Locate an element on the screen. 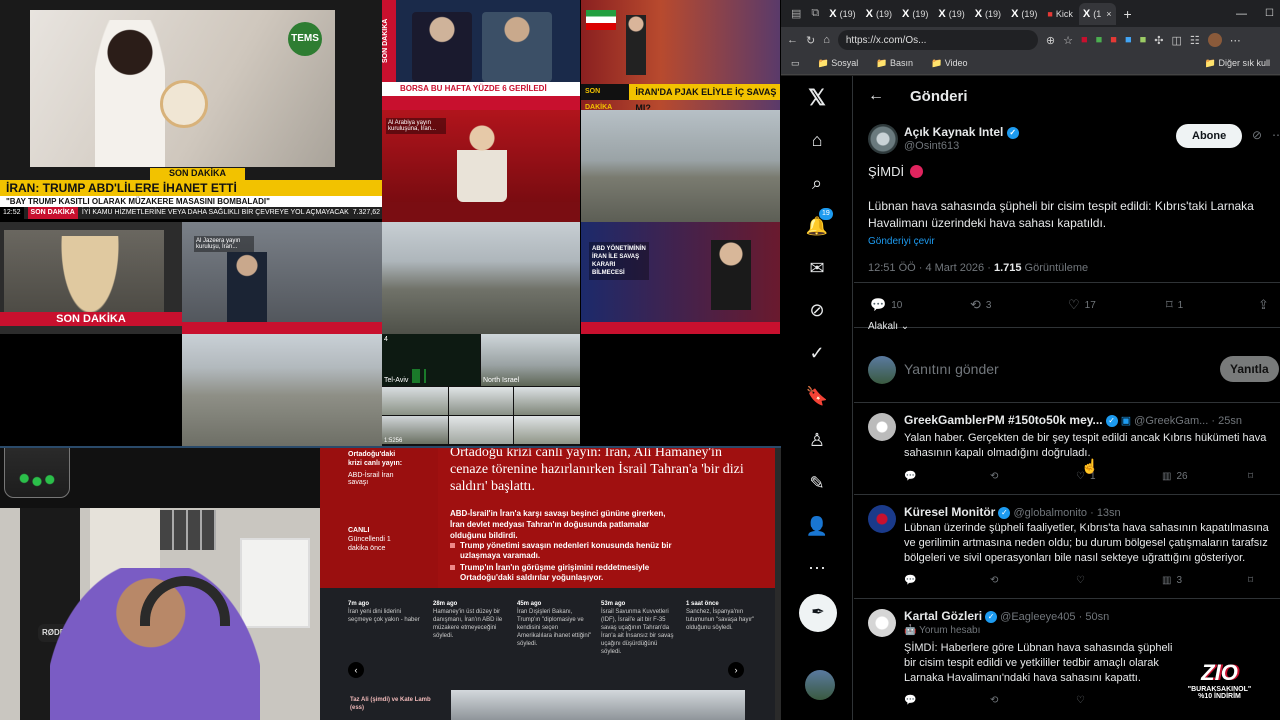 This screenshot has width=1280, height=720. article-author: Taz Ali (şimdi) ve Kate Lamb (ess) is located at coordinates (395, 704).